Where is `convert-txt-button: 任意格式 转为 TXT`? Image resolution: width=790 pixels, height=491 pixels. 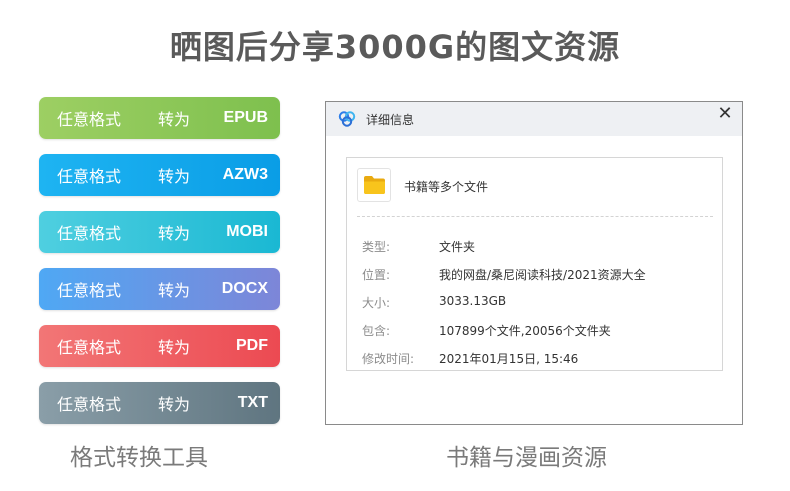 convert-txt-button: 任意格式 转为 TXT is located at coordinates (159, 403).